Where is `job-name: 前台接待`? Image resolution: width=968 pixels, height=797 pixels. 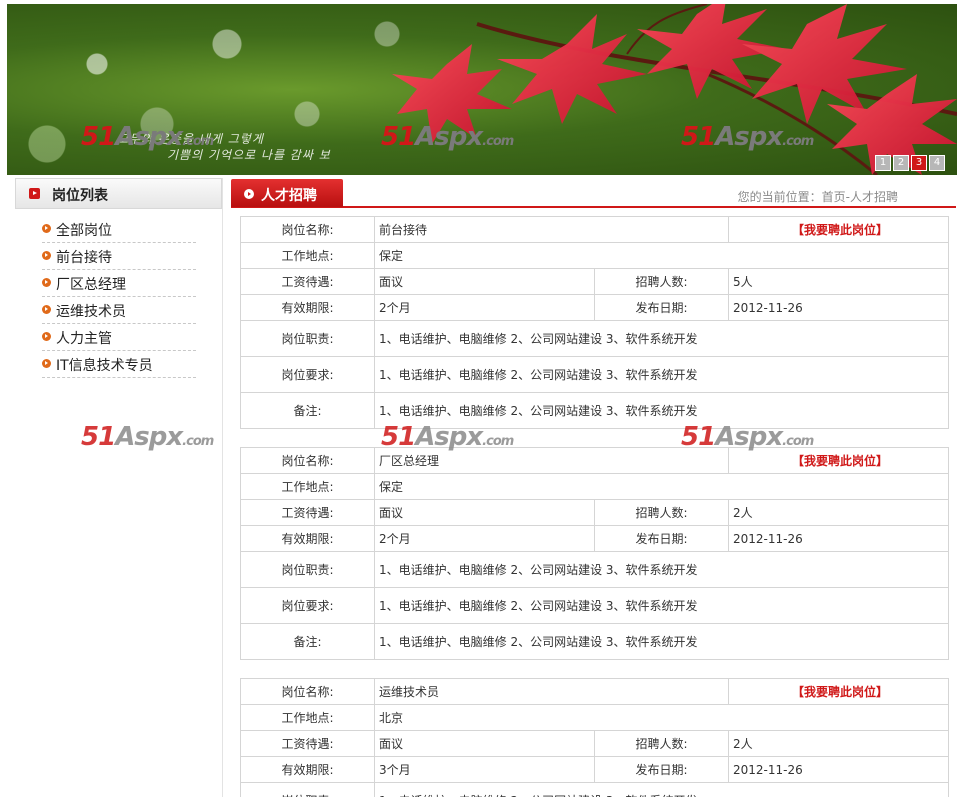
job-name: 前台接待 is located at coordinates (551, 229).